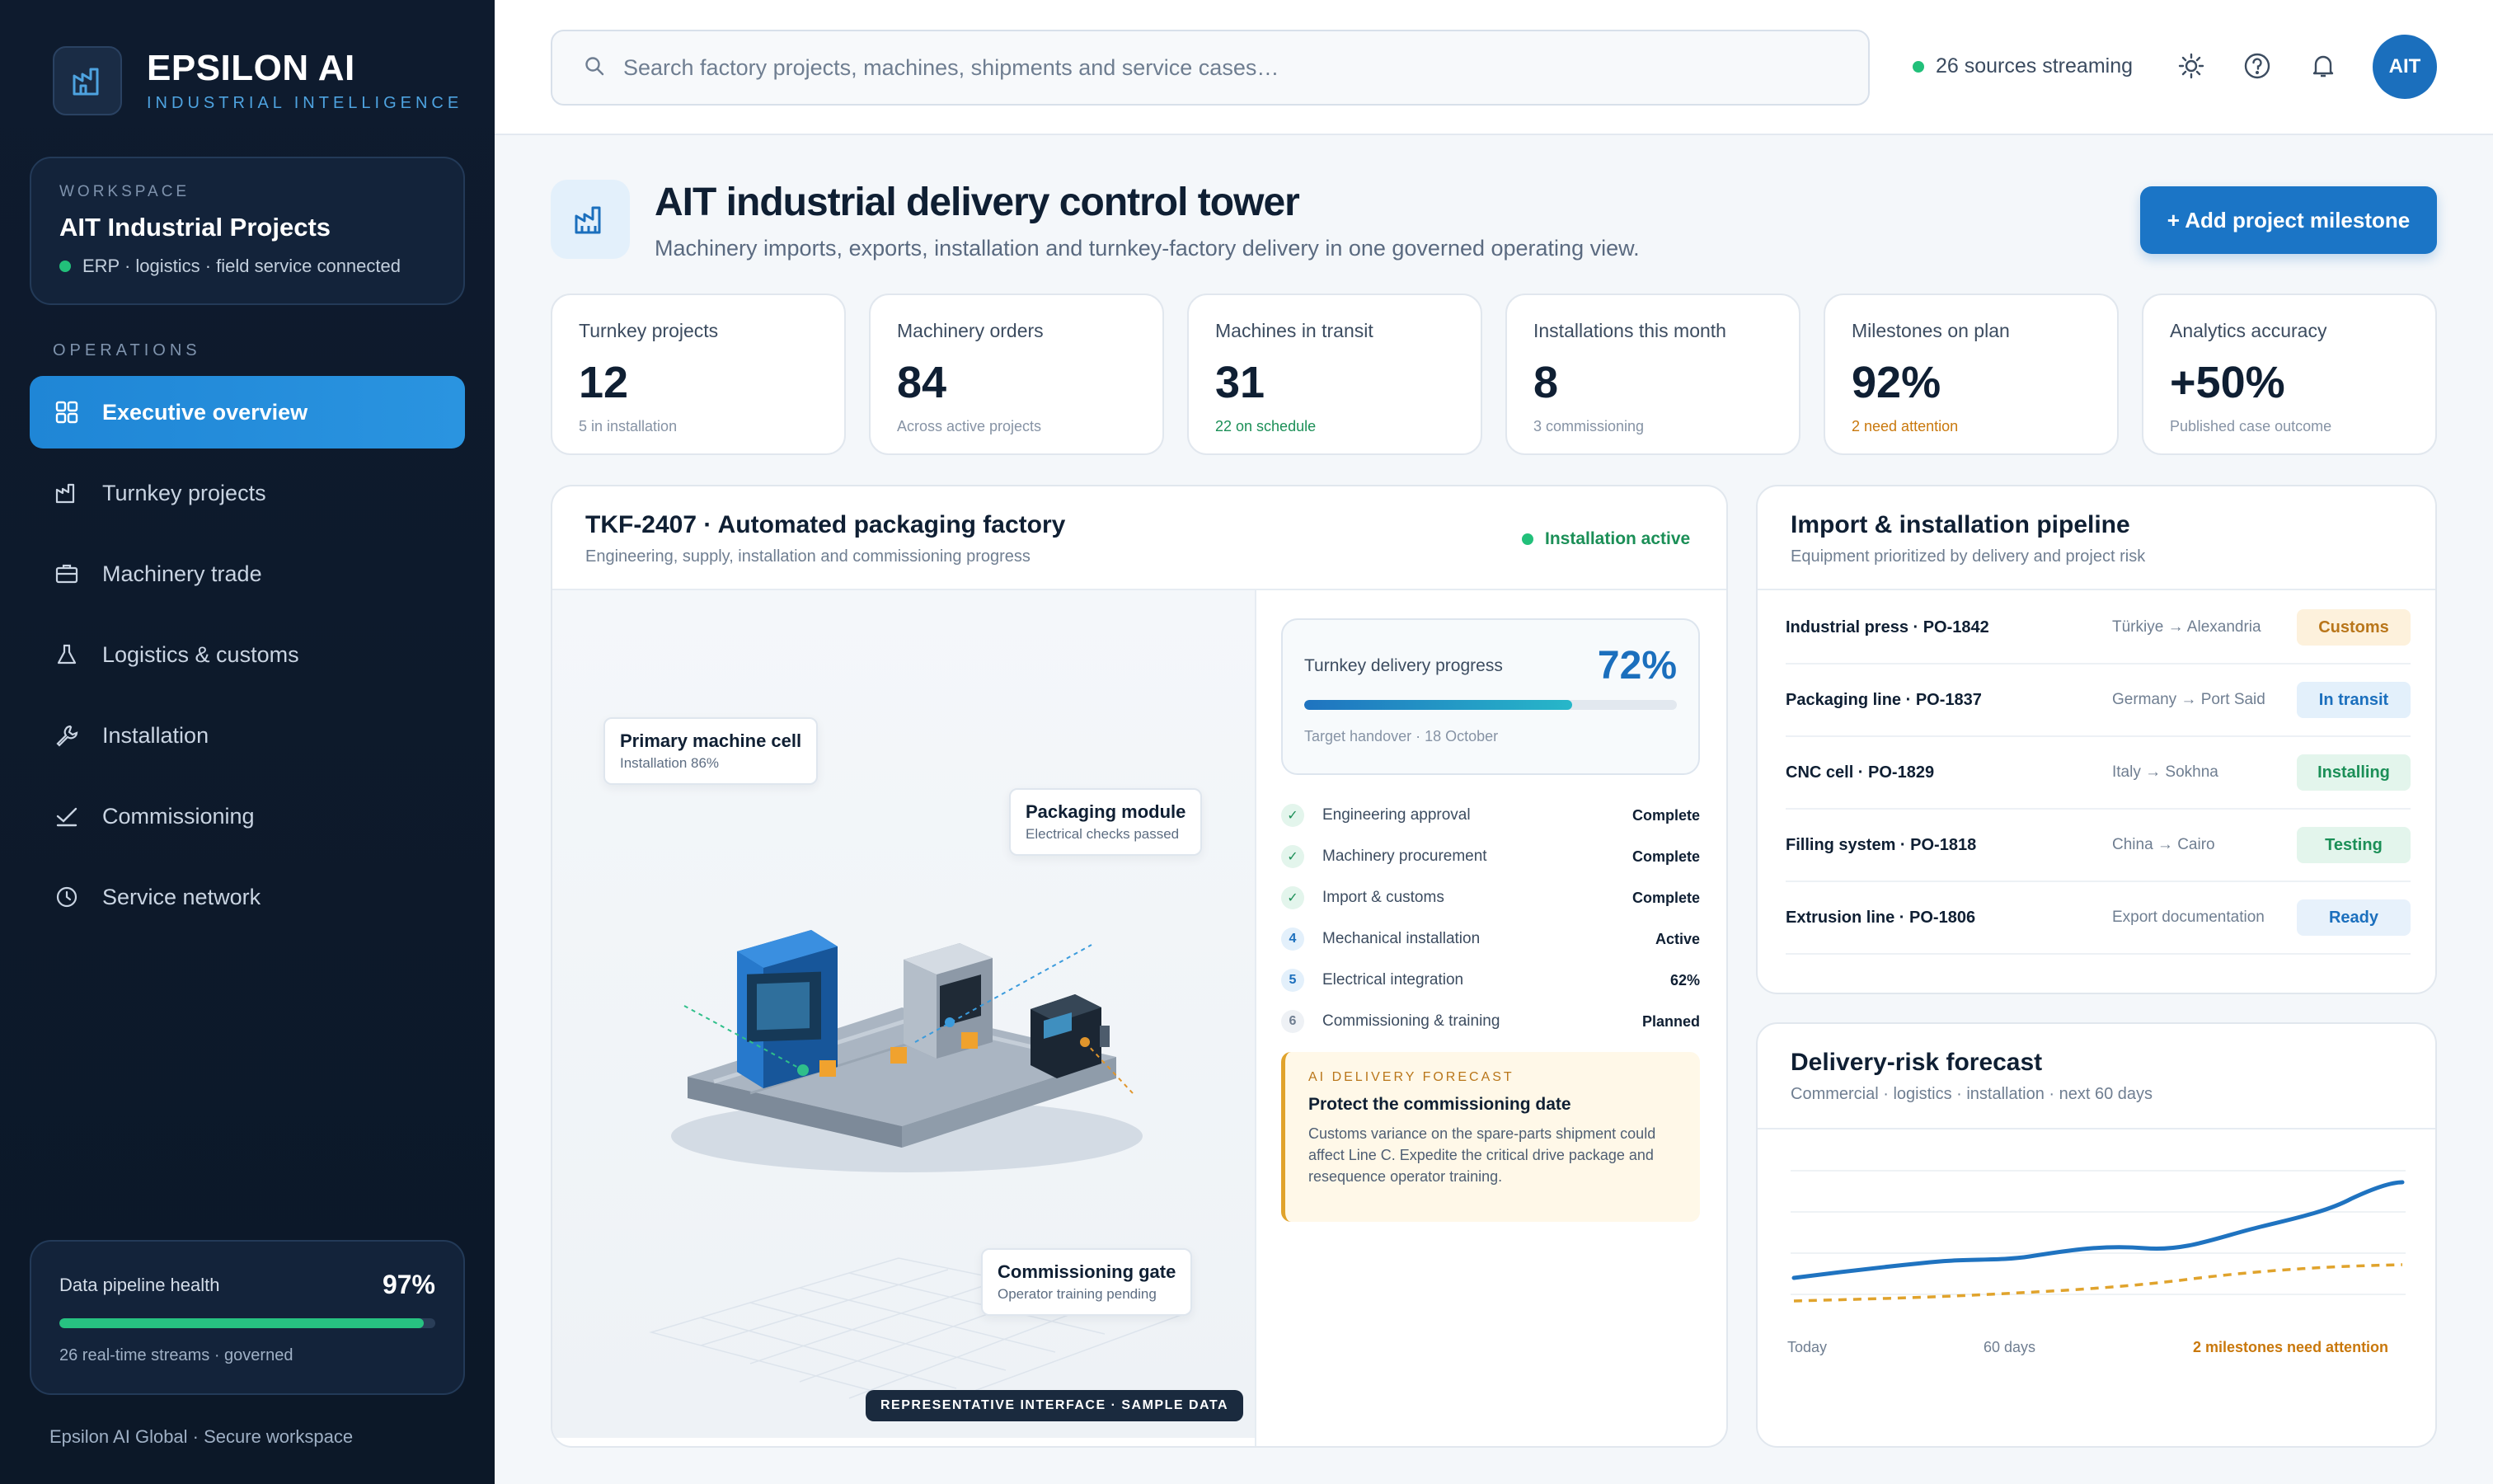 This screenshot has height=1484, width=2493. Describe the element at coordinates (1971, 374) in the screenshot. I see `kpi-card-milestones-on-plan: Milestones on plan 92% 2 need attention` at that location.